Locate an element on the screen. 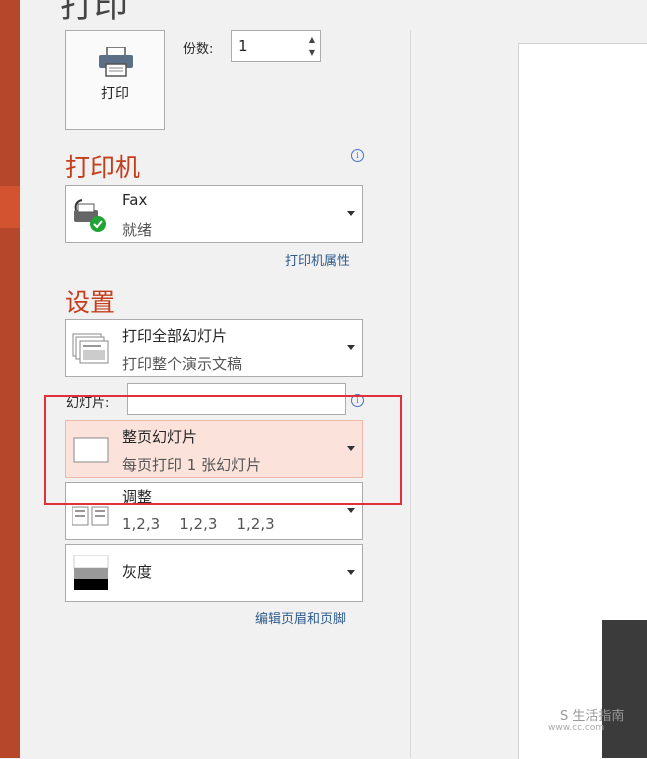 This screenshot has height=759, width=647. print-range-subtitle: 打印整个演示文稿 is located at coordinates (182, 364).